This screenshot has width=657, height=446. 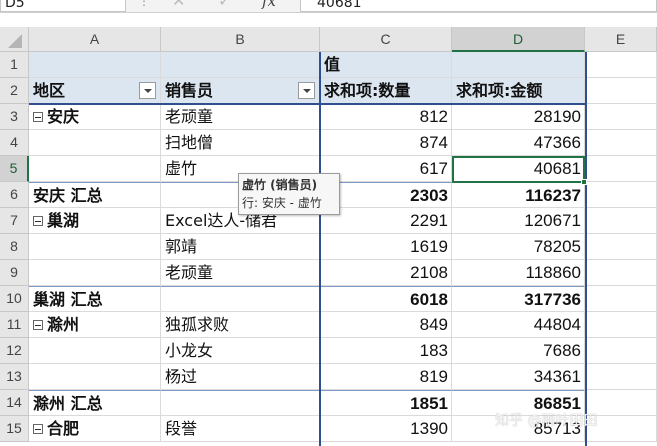 I want to click on formula-input: 40681, so click(x=478, y=6).